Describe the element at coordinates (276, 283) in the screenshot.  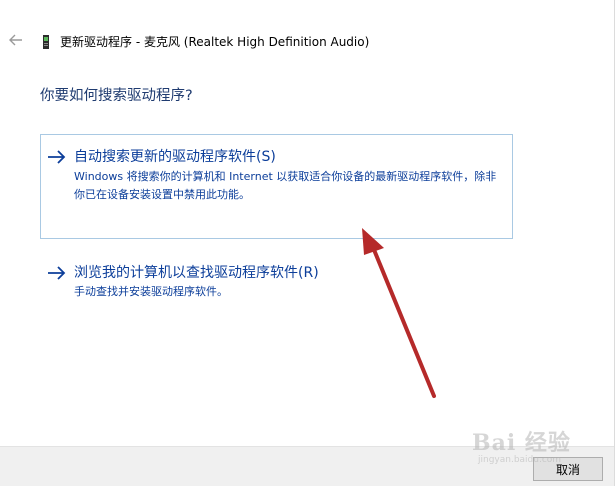
I see `browse-computer-option: 浏览我的计算机以查找驱动程序软件(R) 手动查找并安装驱动程序软件。` at that location.